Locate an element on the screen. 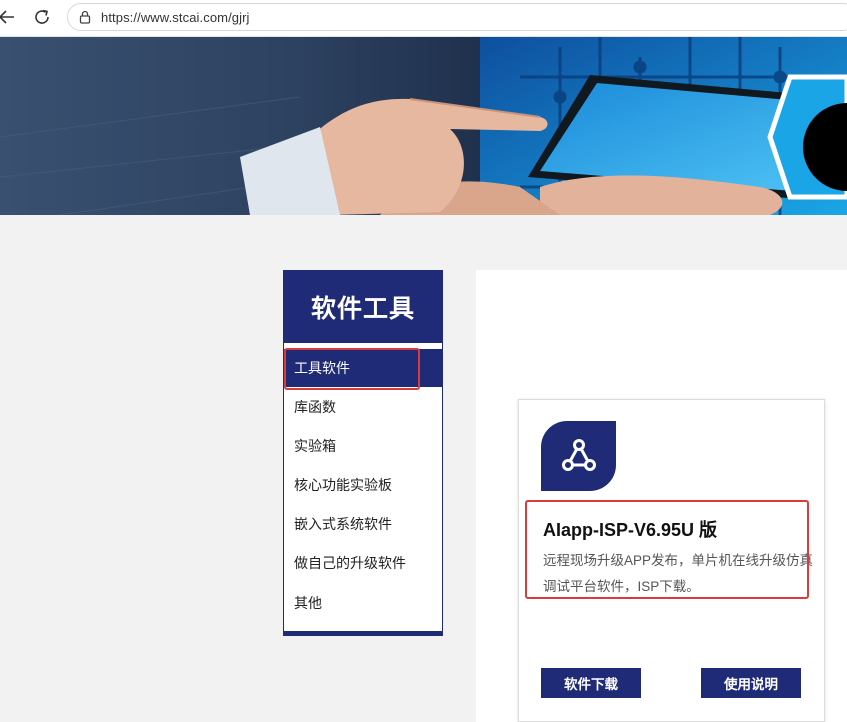  sidebar-item-libraries: 库函数 is located at coordinates (363, 407).